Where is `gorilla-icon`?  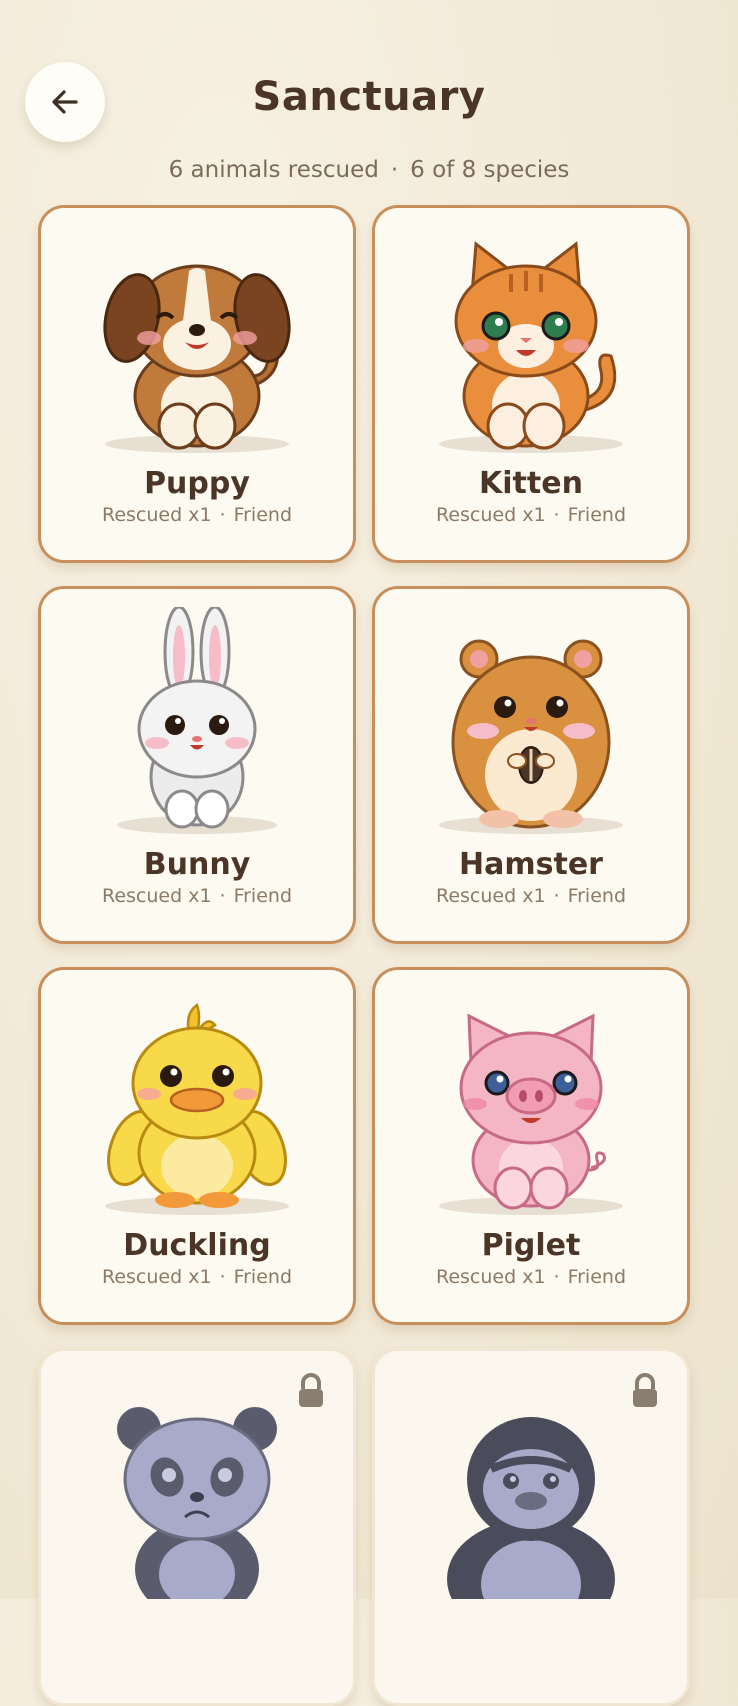
gorilla-icon is located at coordinates (531, 1508).